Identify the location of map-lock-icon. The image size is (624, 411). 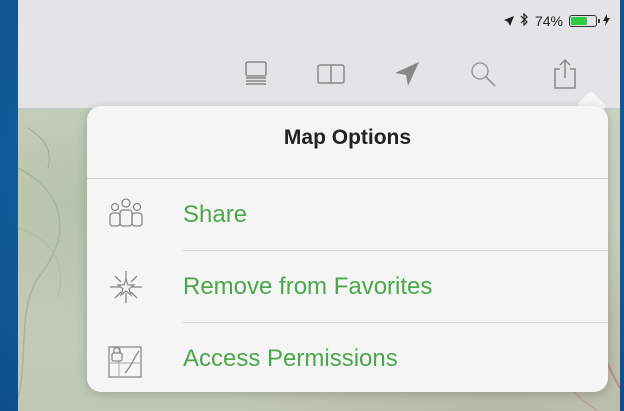
(126, 359).